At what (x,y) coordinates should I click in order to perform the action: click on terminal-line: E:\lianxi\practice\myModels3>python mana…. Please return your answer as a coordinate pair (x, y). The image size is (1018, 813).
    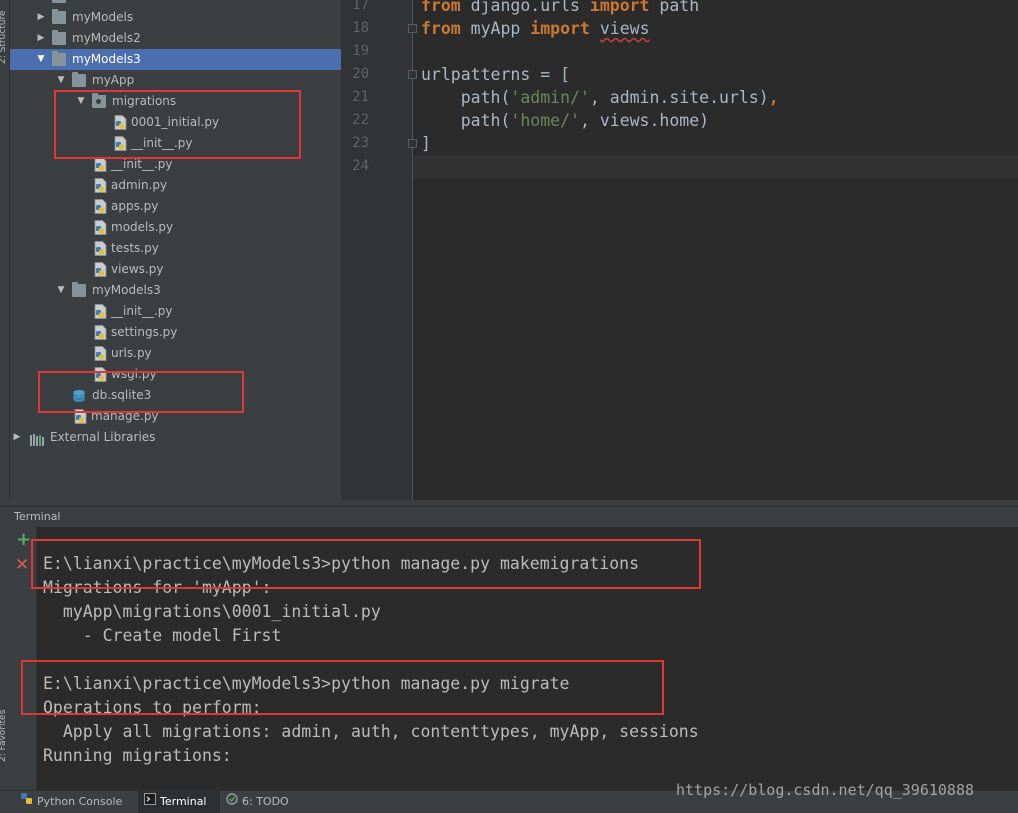
    Looking at the image, I should click on (341, 563).